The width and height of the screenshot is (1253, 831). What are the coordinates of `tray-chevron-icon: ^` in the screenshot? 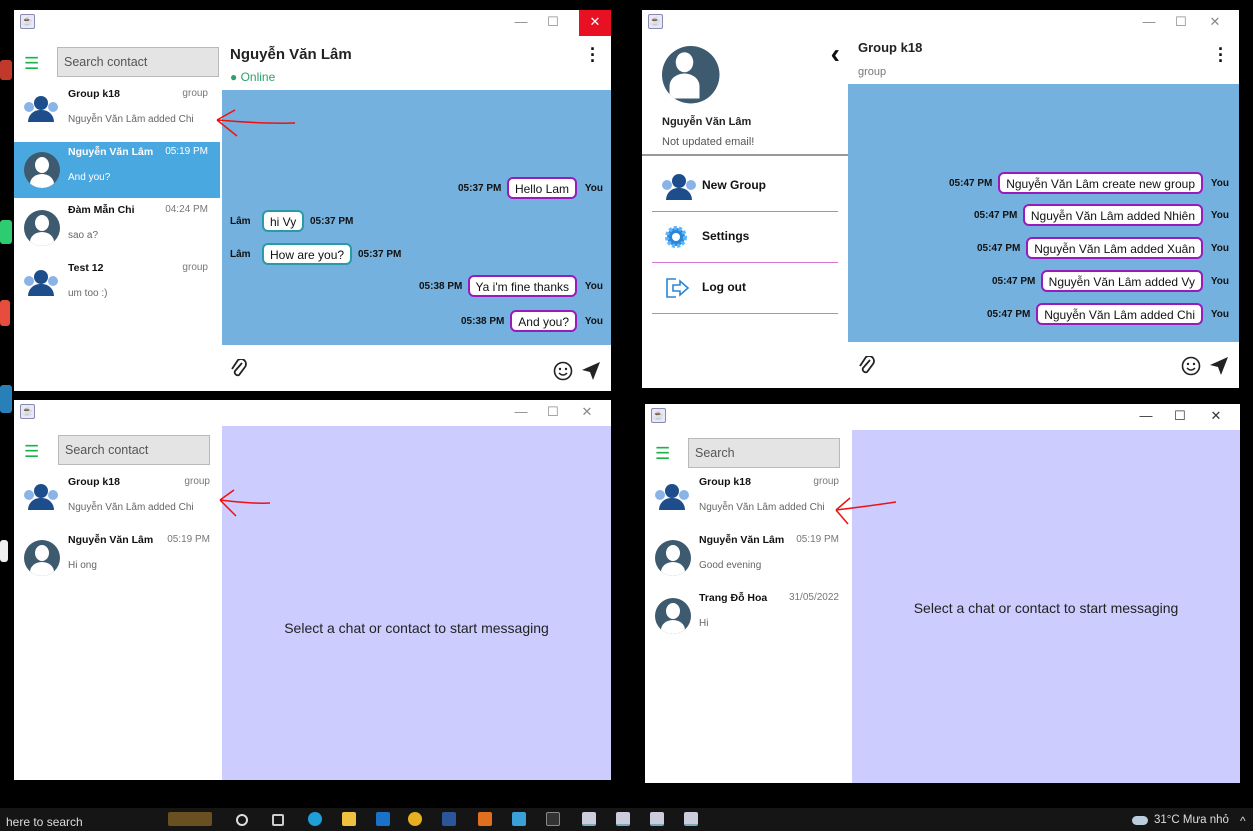 It's located at (1243, 821).